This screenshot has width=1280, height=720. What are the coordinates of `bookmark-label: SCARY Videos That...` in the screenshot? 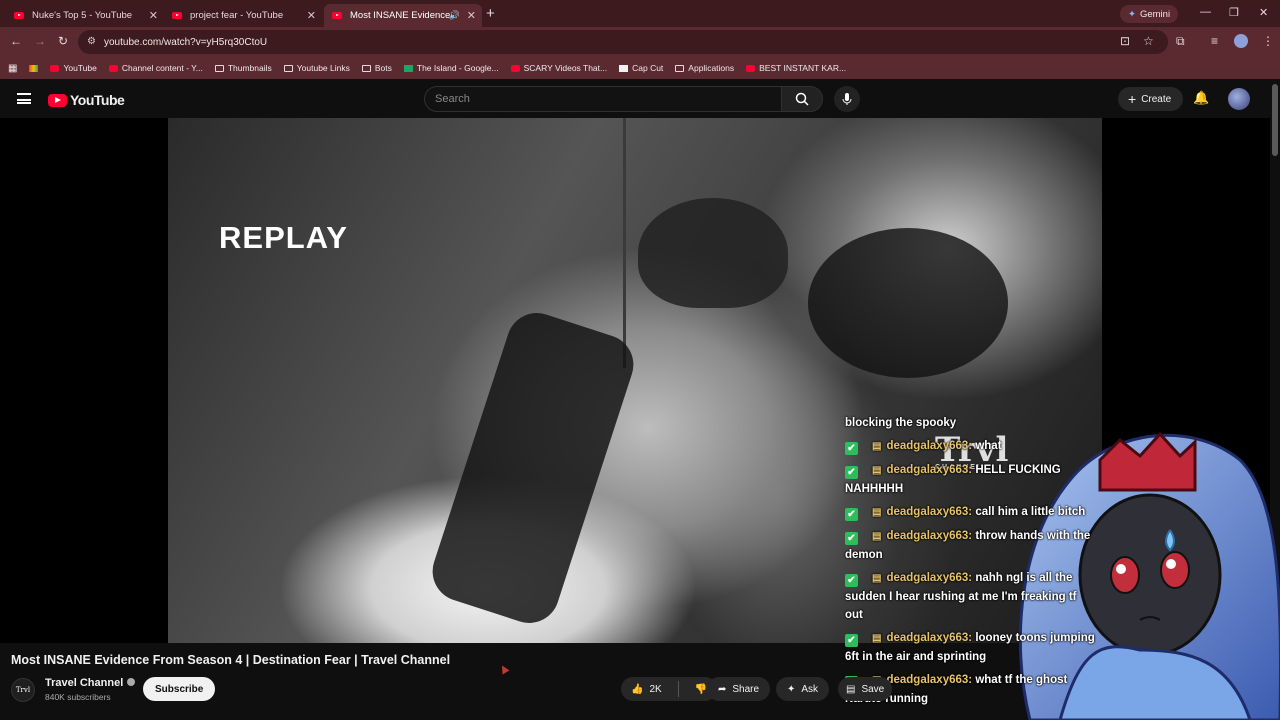 It's located at (565, 68).